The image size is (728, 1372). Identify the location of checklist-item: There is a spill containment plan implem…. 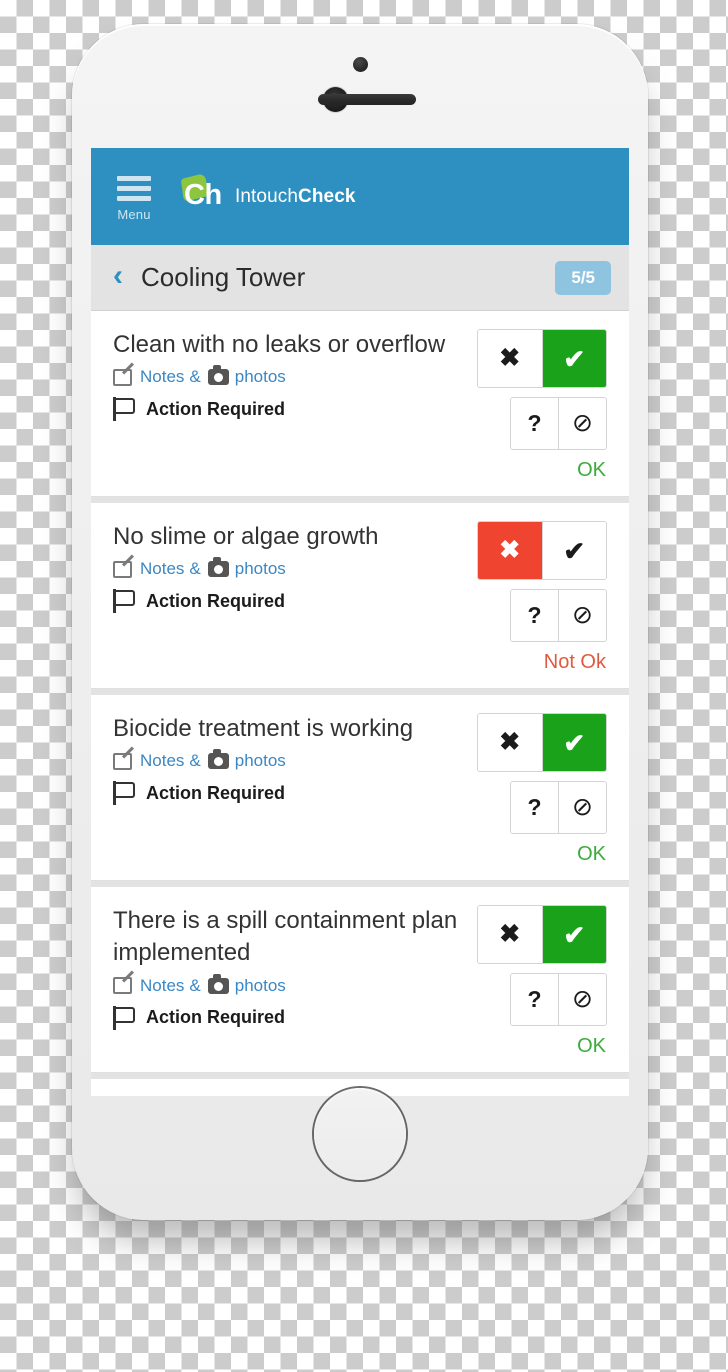
(360, 980).